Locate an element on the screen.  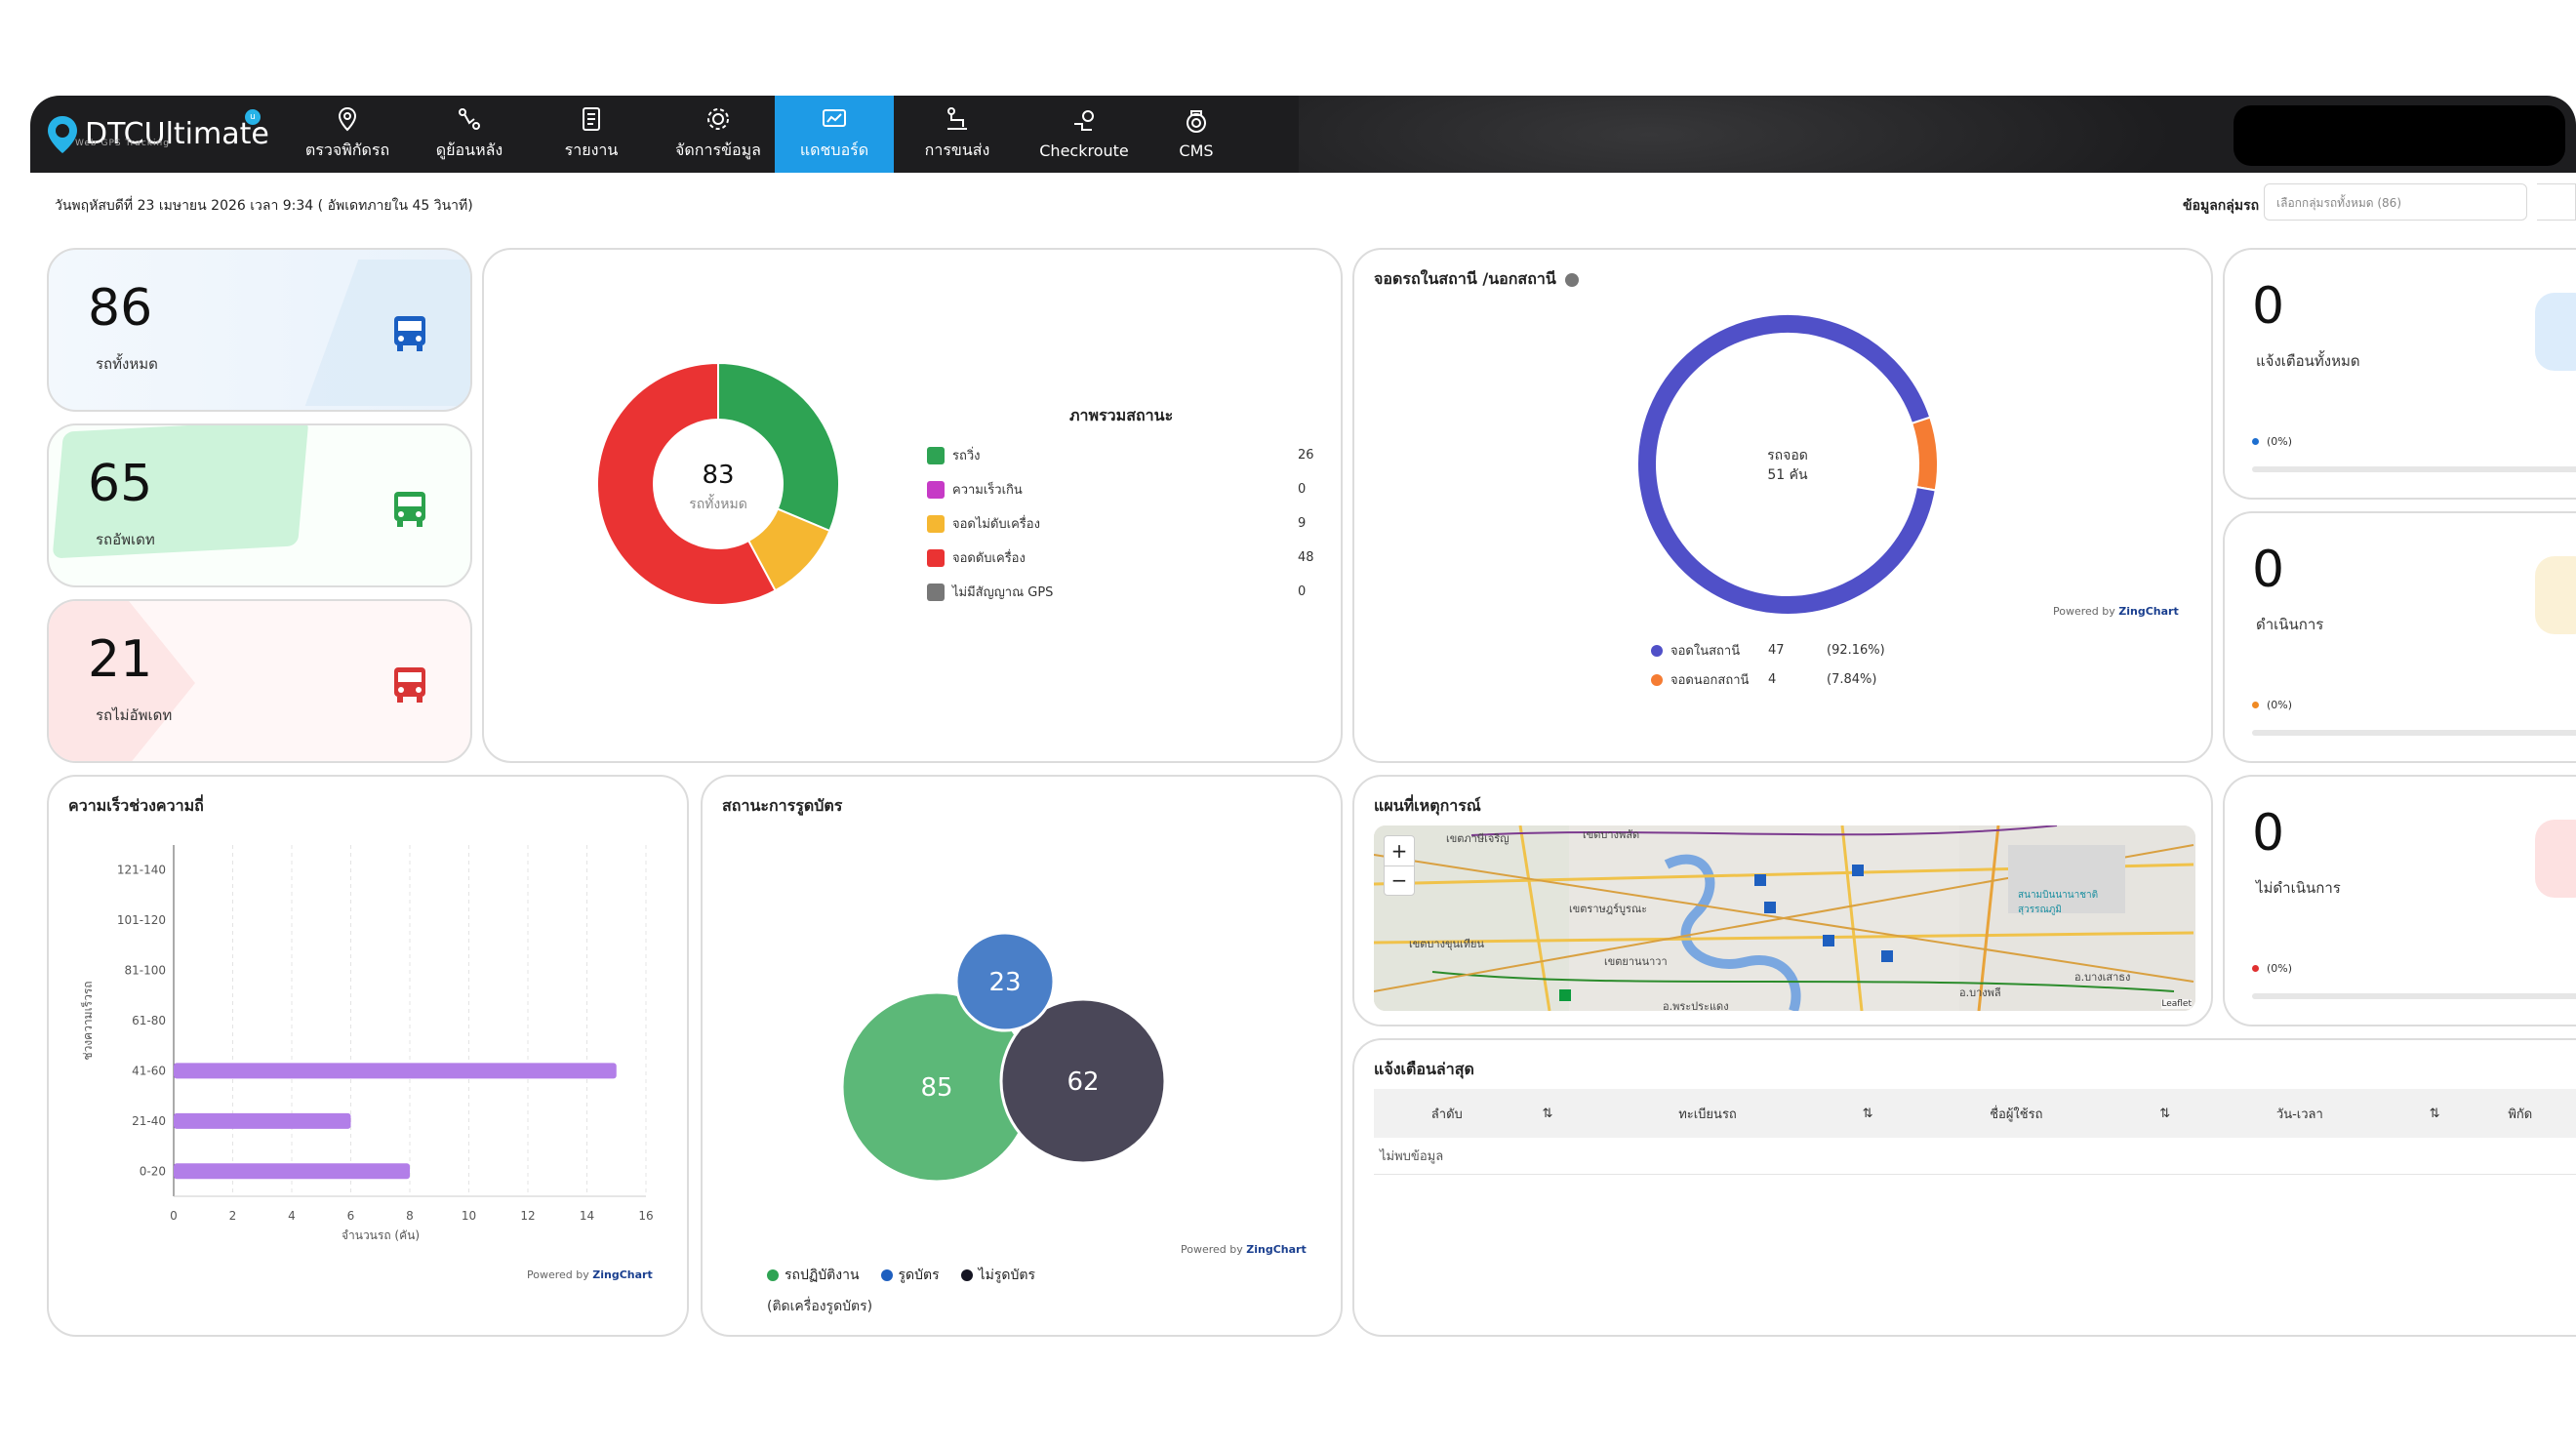
stat-card-not-updated: 21 รถไม่อัพเดท is located at coordinates (259, 681).